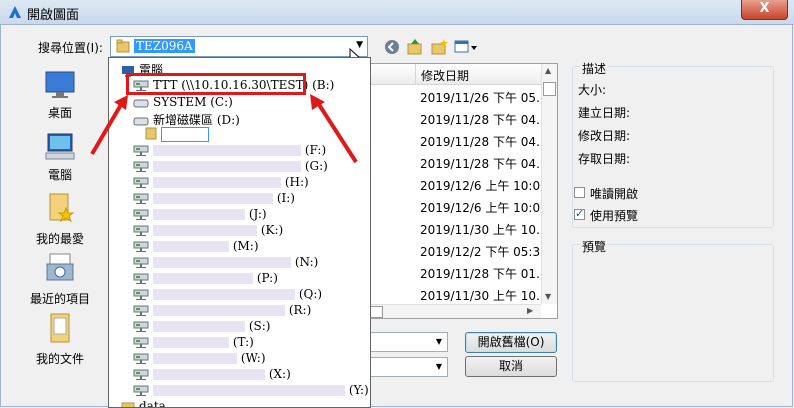 This screenshot has width=794, height=408. I want to click on right-arrow-icon, so click(334, 129).